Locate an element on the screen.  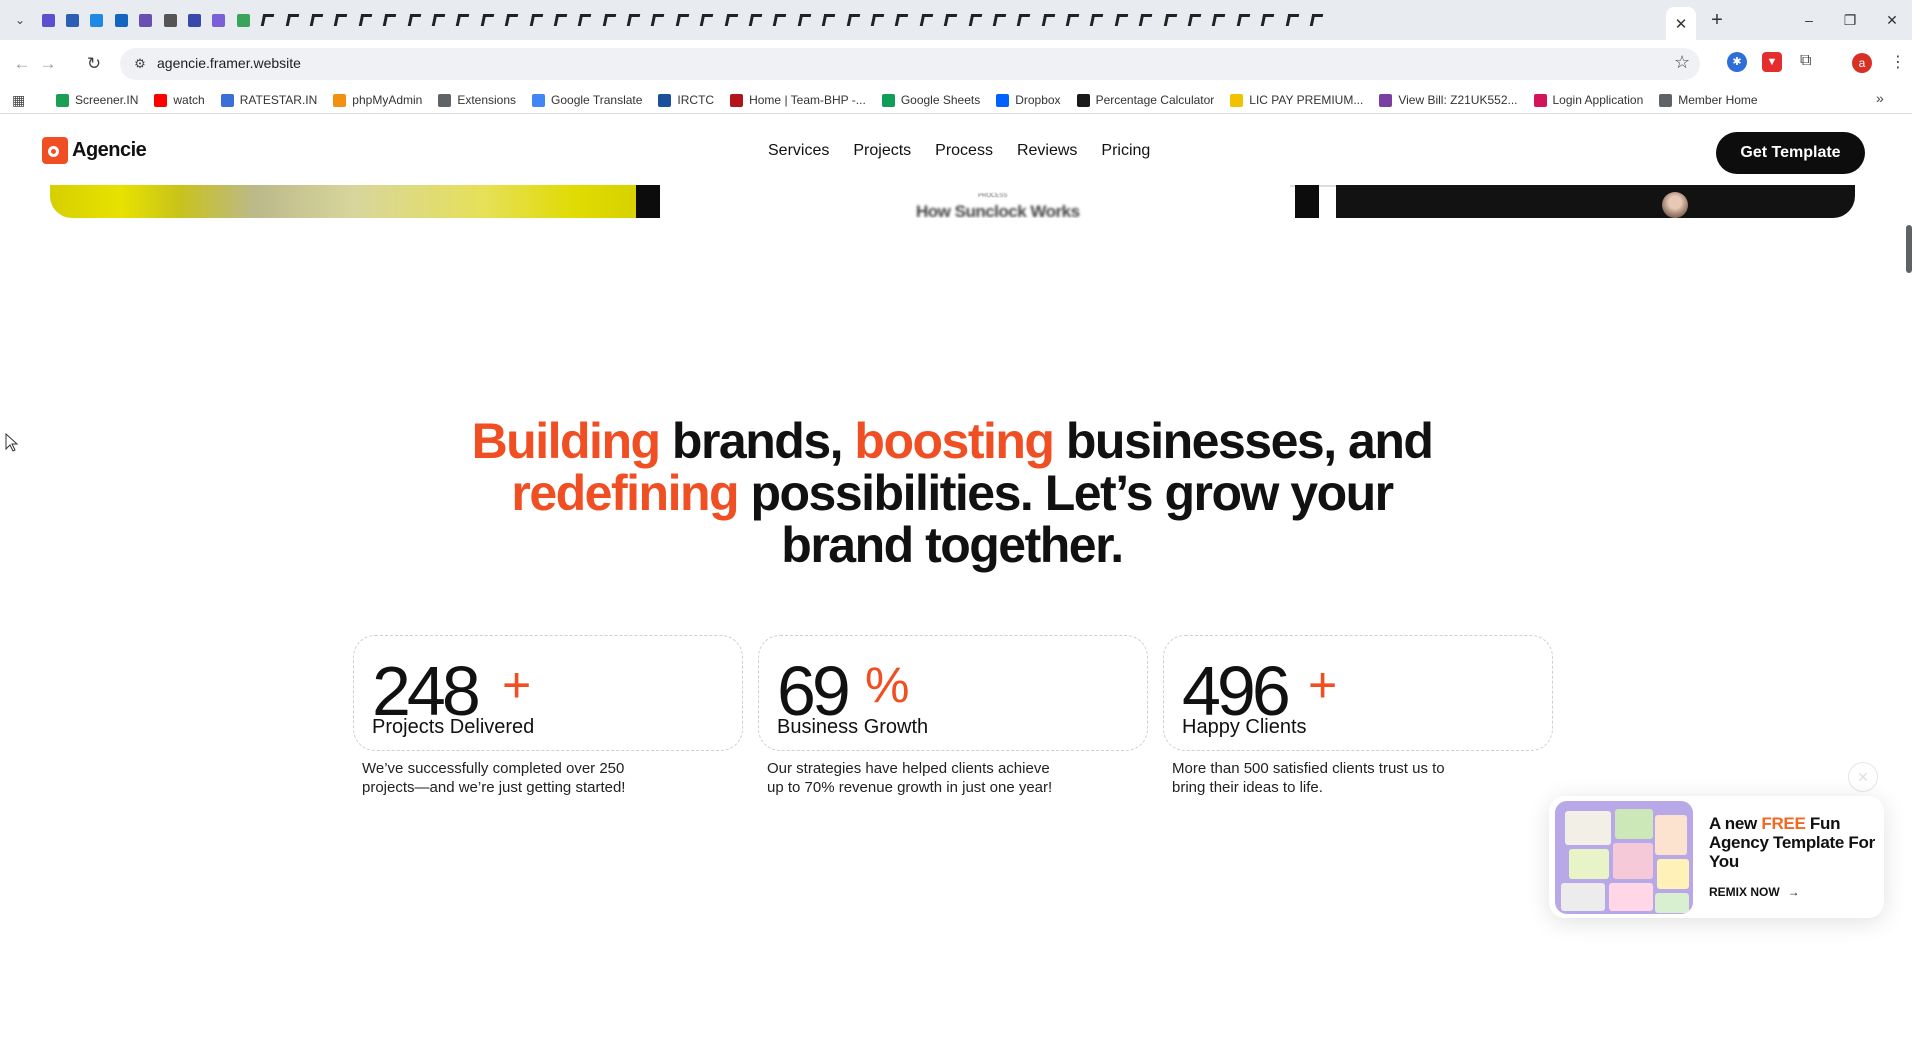
get-template-button: Get Template is located at coordinates (1790, 153).